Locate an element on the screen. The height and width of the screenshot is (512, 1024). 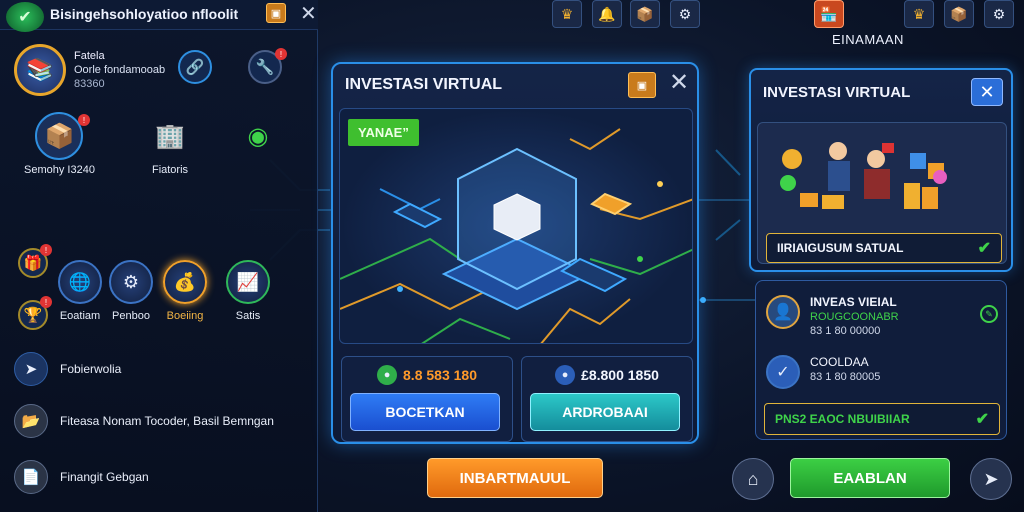
green-coin-icon: ● is located at coordinates (387, 375).